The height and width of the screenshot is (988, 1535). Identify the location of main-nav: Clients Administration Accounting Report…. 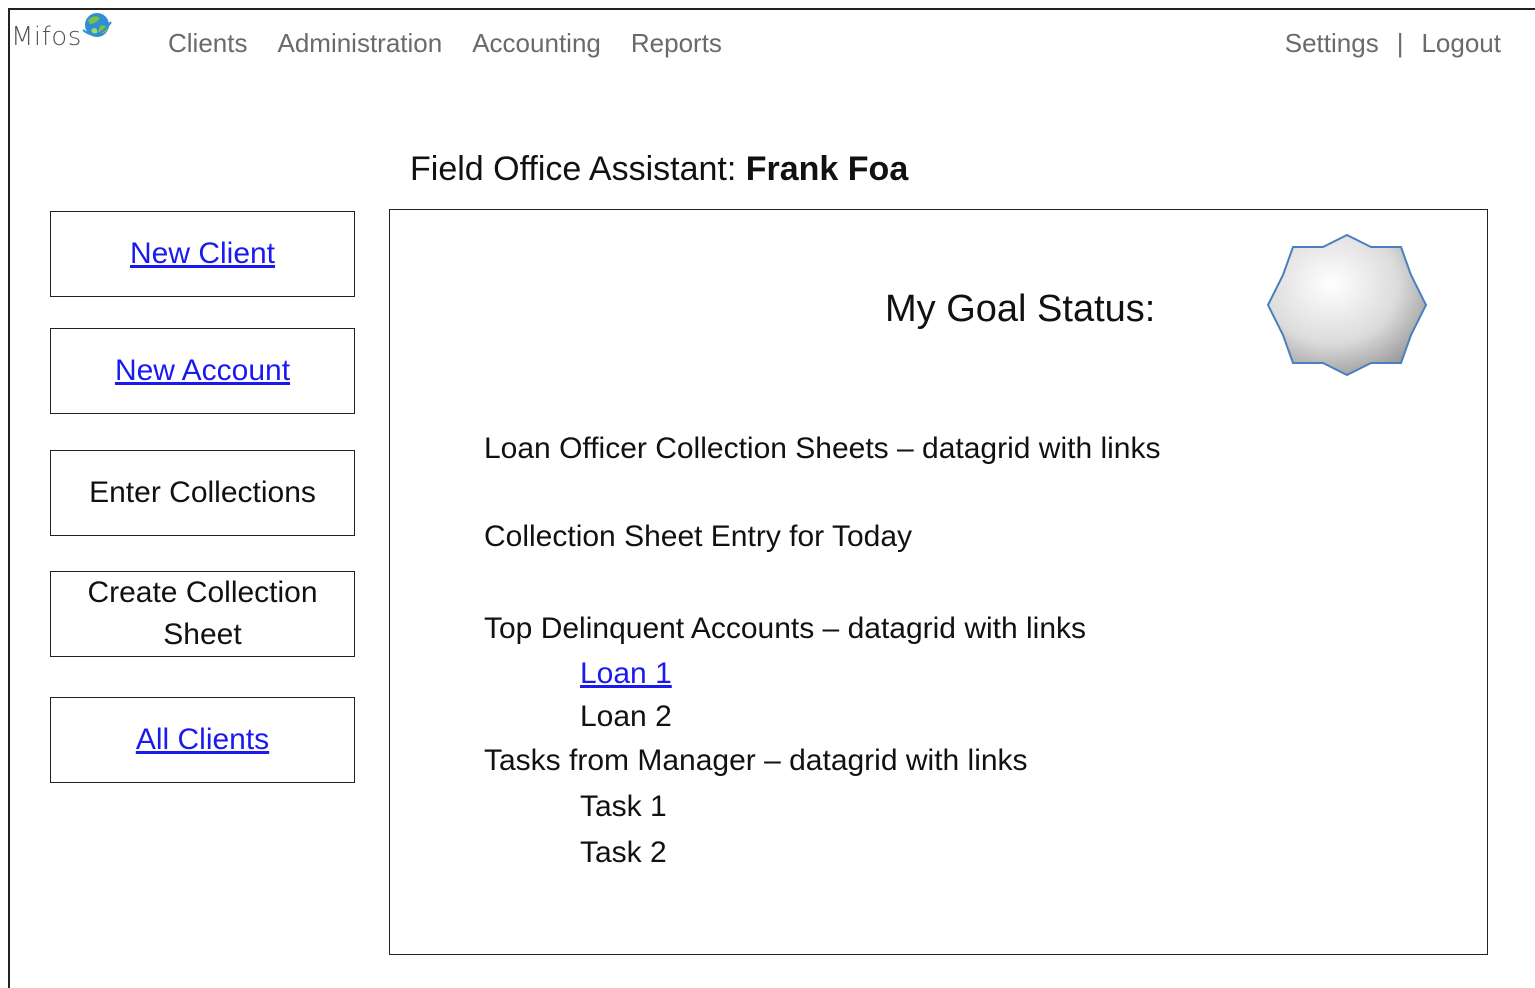
(445, 43).